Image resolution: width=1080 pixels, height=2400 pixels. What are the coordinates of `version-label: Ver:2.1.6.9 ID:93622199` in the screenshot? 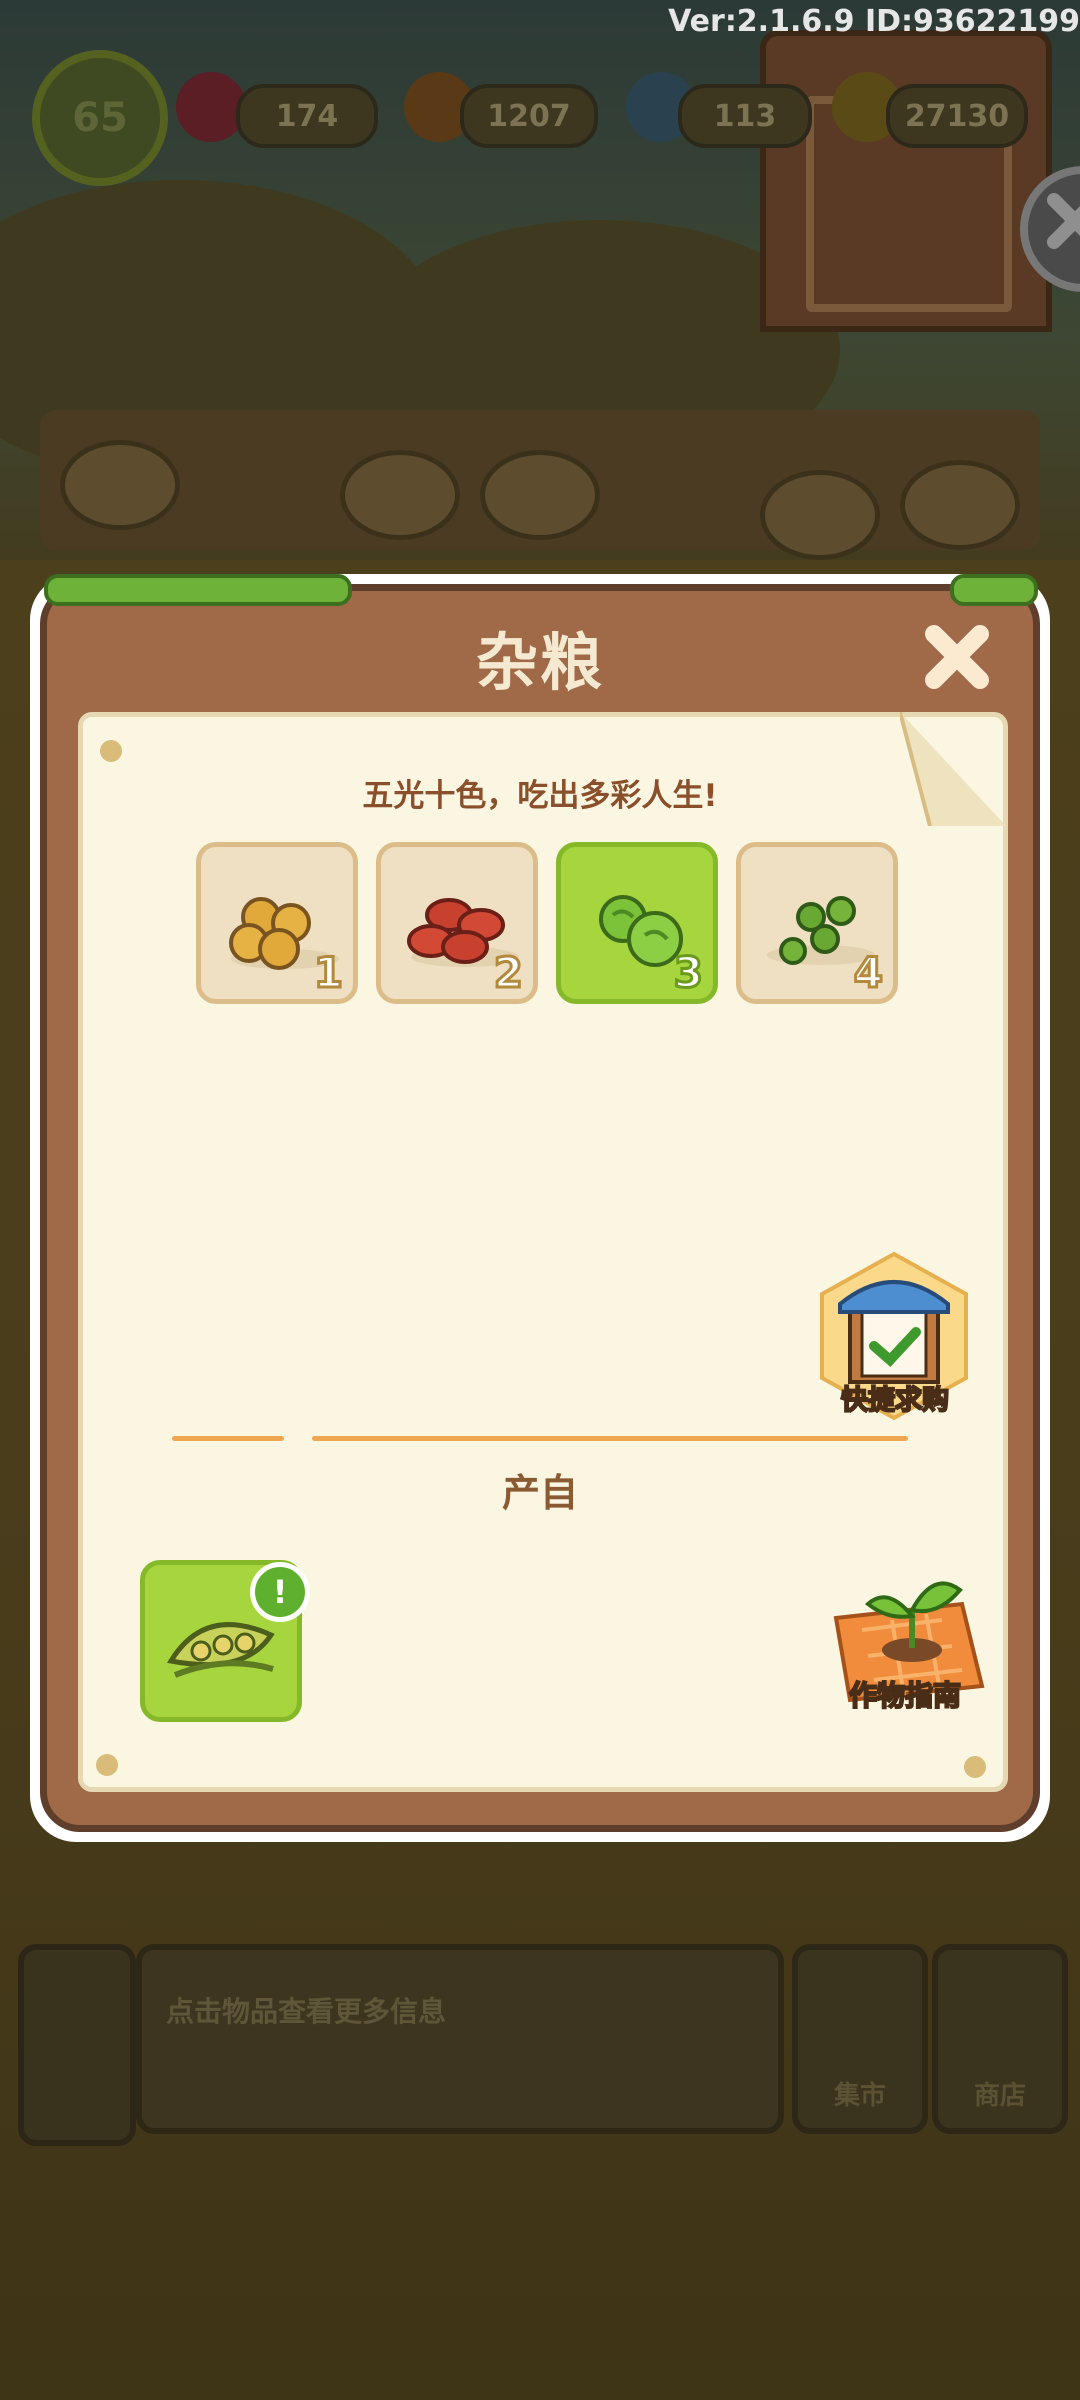 It's located at (874, 21).